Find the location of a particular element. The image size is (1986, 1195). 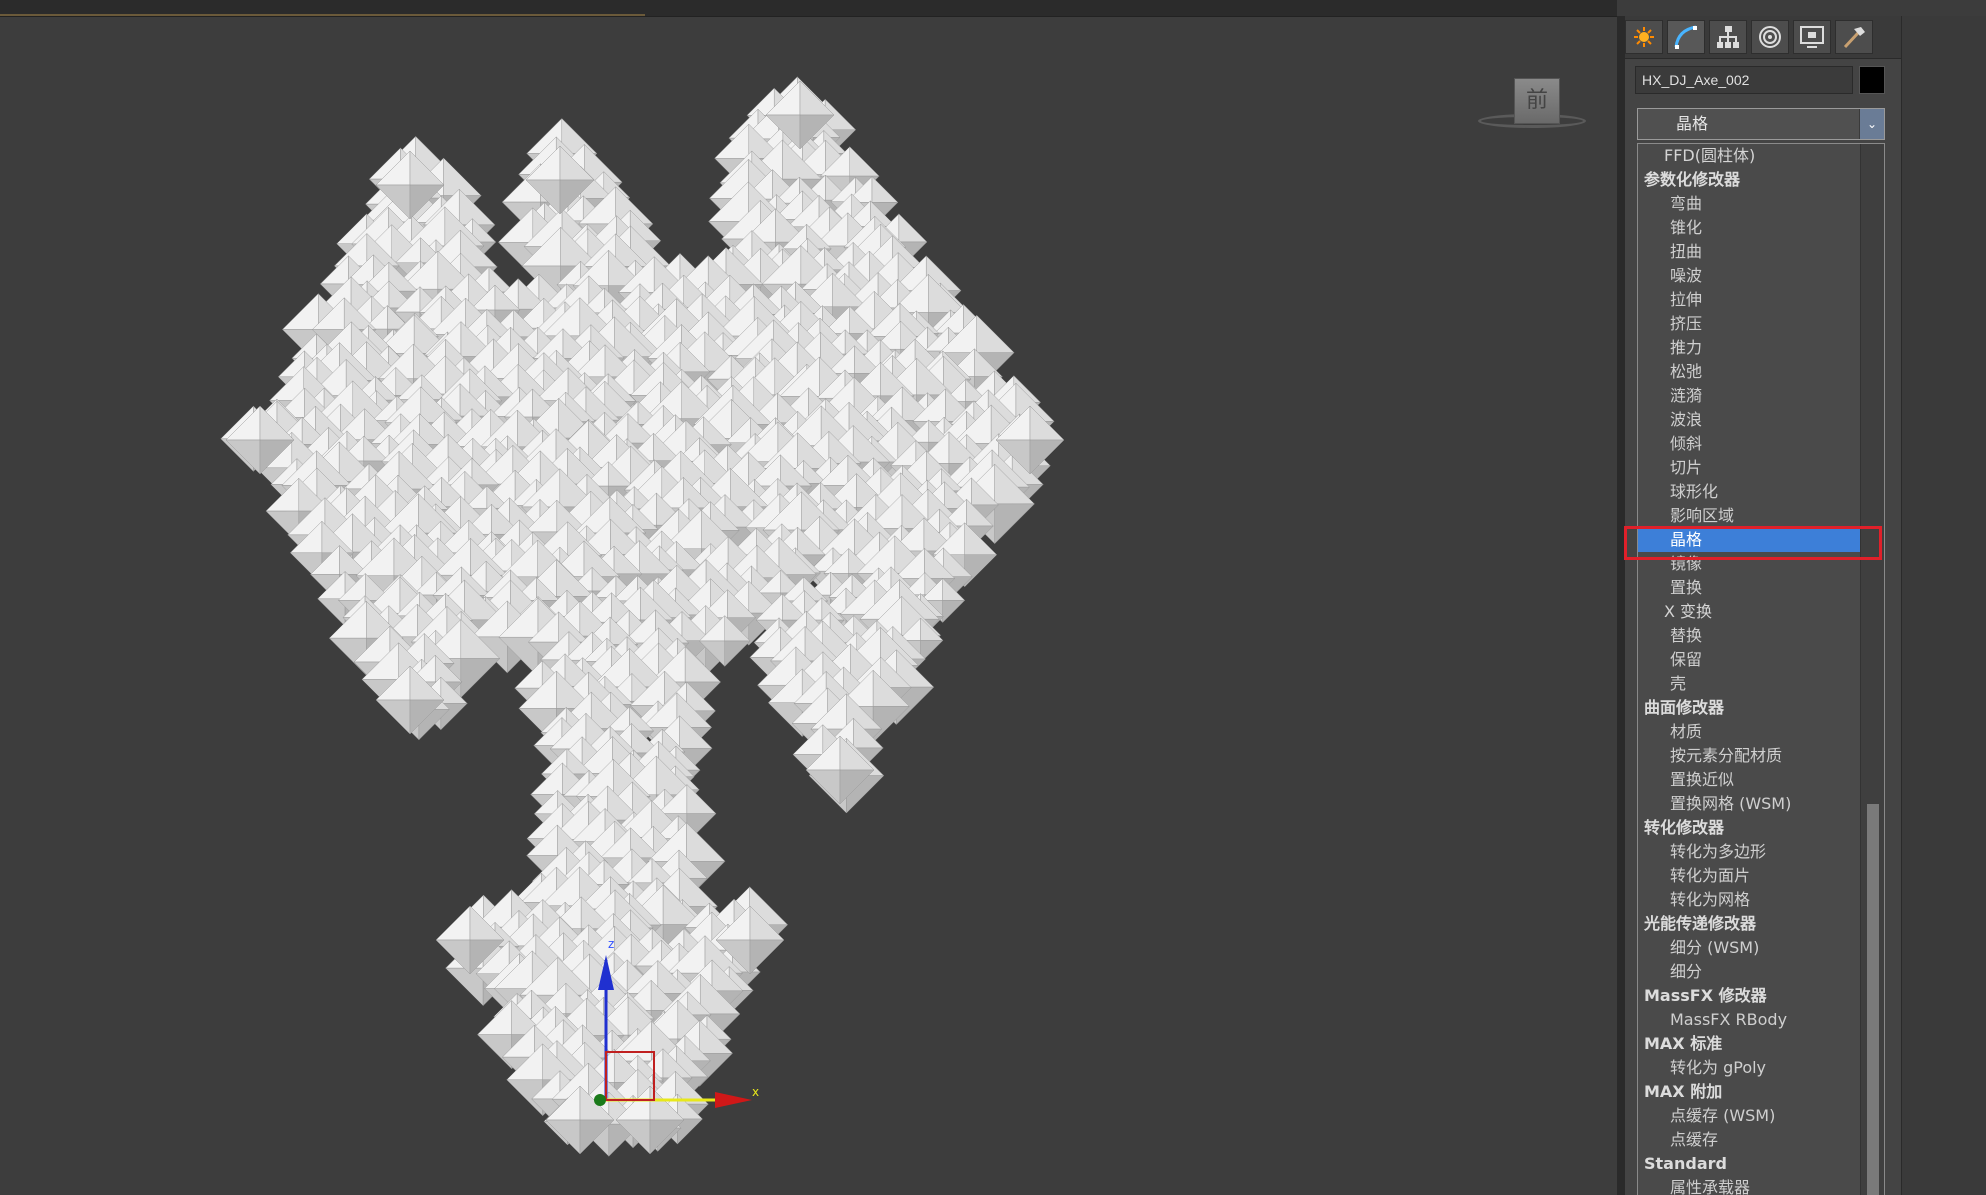

modifier-category: 参数化修改器 is located at coordinates (1692, 179).